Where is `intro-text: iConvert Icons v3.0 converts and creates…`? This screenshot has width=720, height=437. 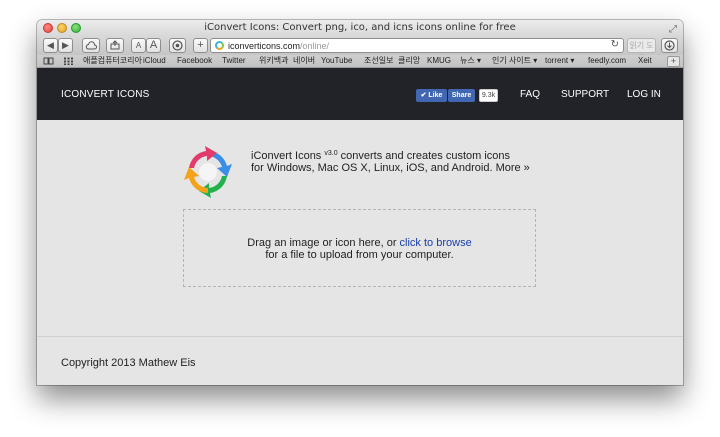 intro-text: iConvert Icons v3.0 converts and creates… is located at coordinates (416, 161).